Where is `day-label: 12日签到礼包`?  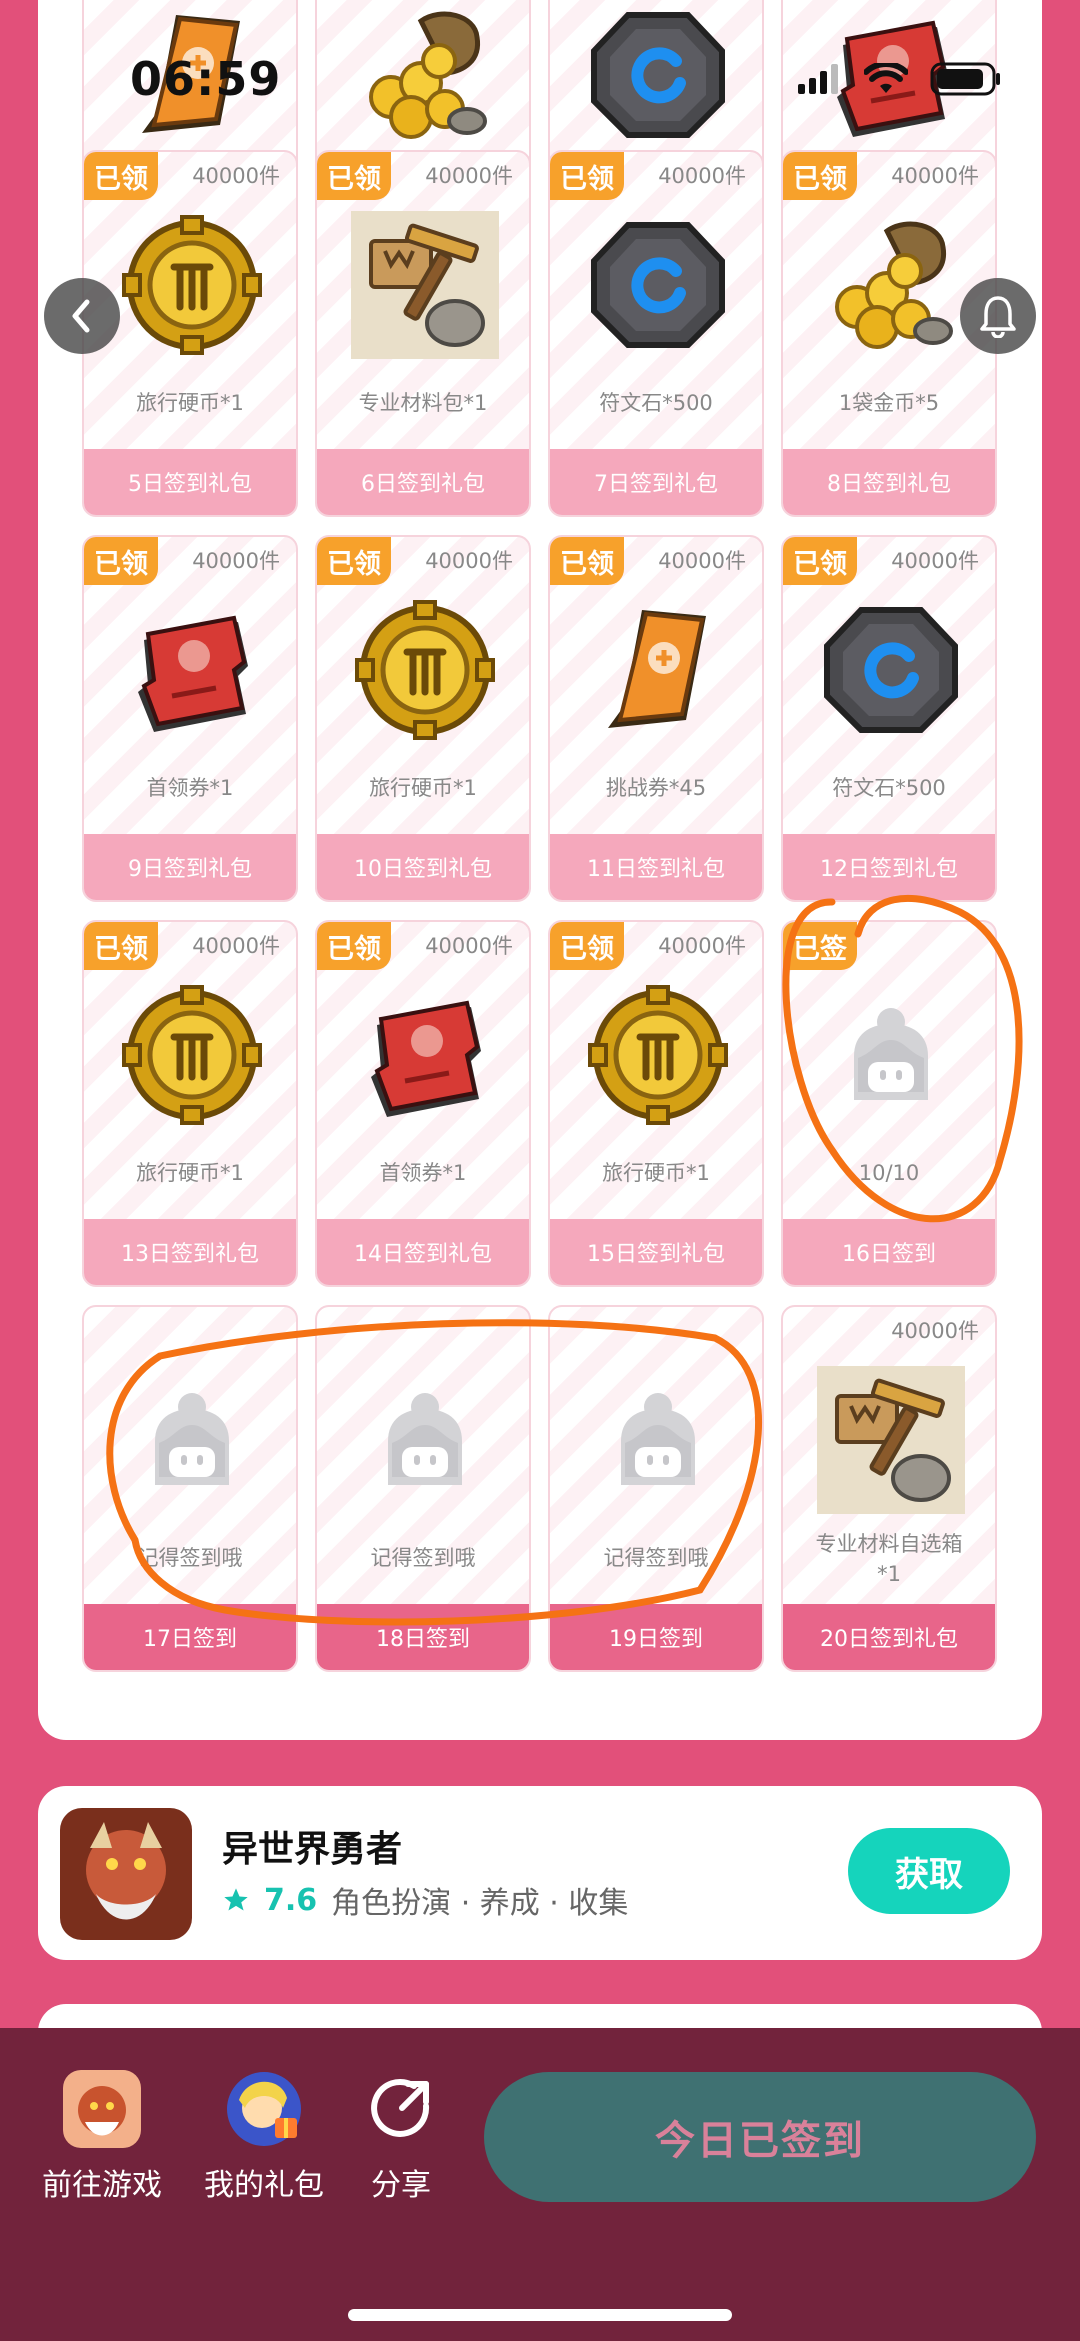 day-label: 12日签到礼包 is located at coordinates (889, 867).